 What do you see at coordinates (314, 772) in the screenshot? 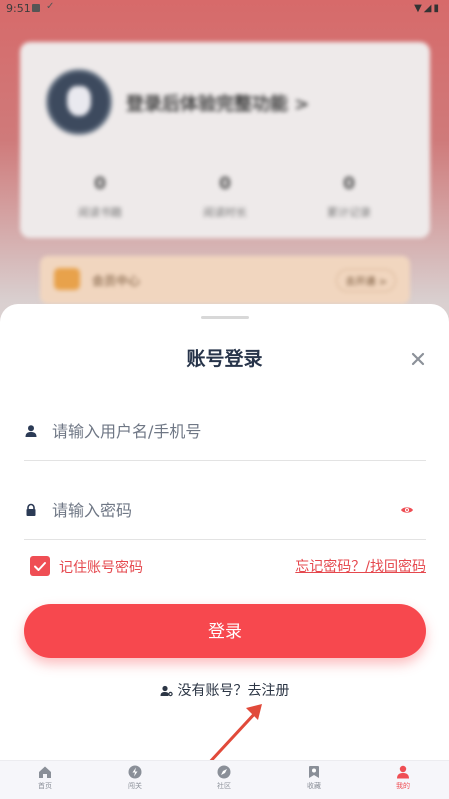
I see `bookmark-icon` at bounding box center [314, 772].